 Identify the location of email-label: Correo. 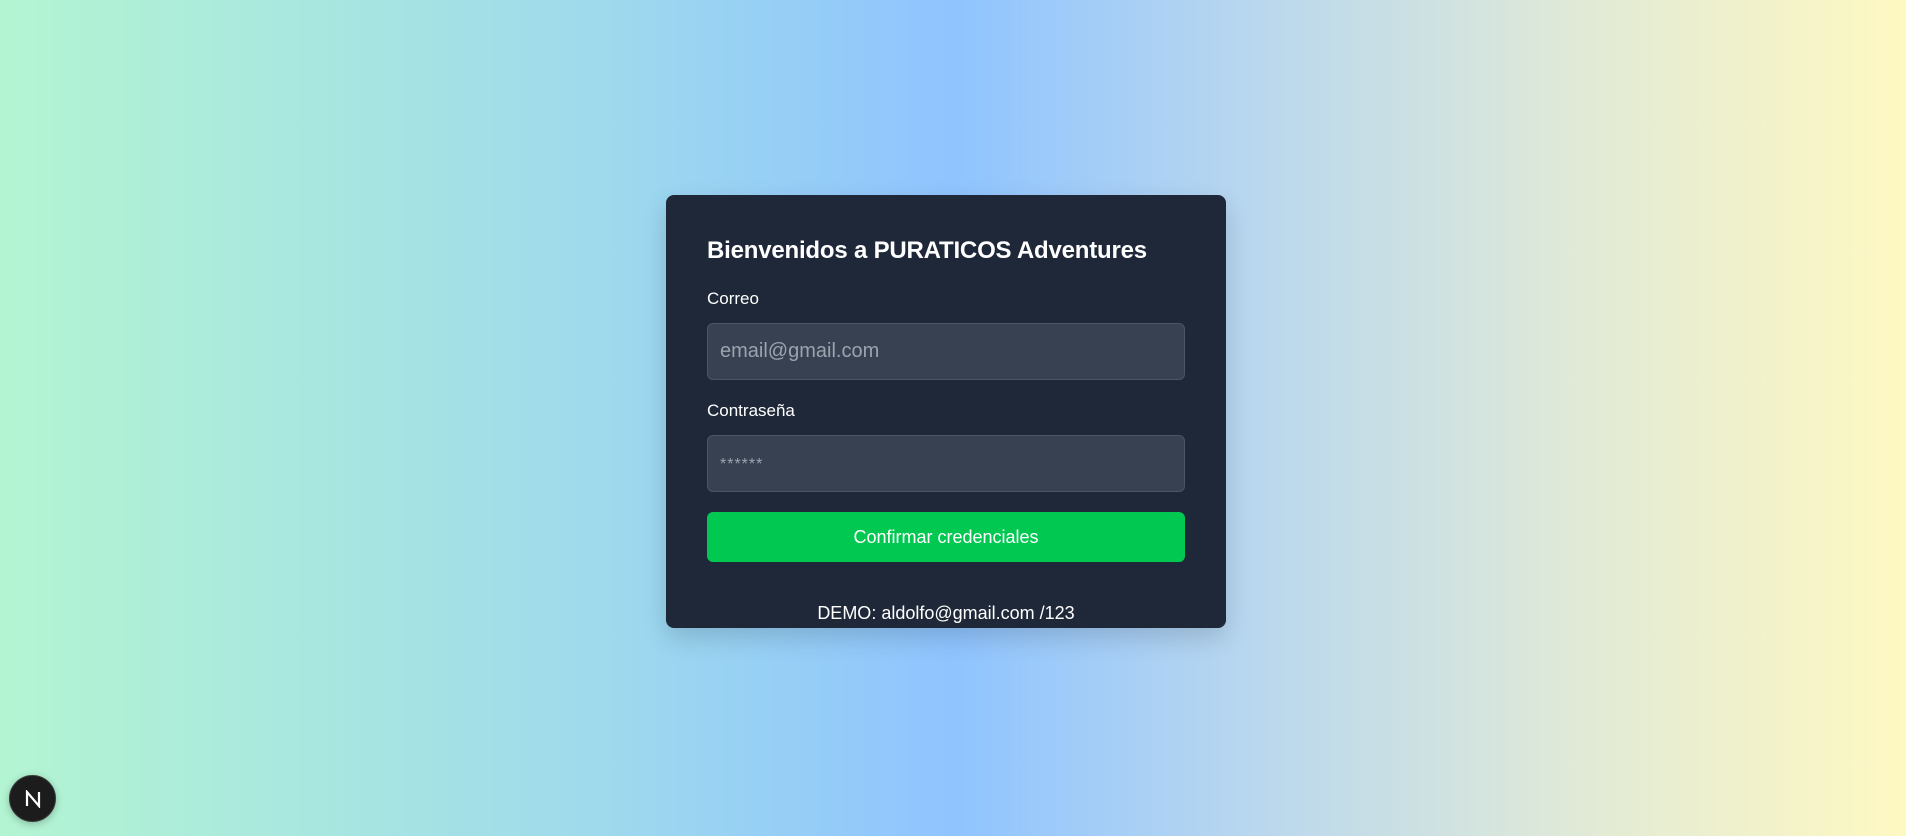
(733, 298).